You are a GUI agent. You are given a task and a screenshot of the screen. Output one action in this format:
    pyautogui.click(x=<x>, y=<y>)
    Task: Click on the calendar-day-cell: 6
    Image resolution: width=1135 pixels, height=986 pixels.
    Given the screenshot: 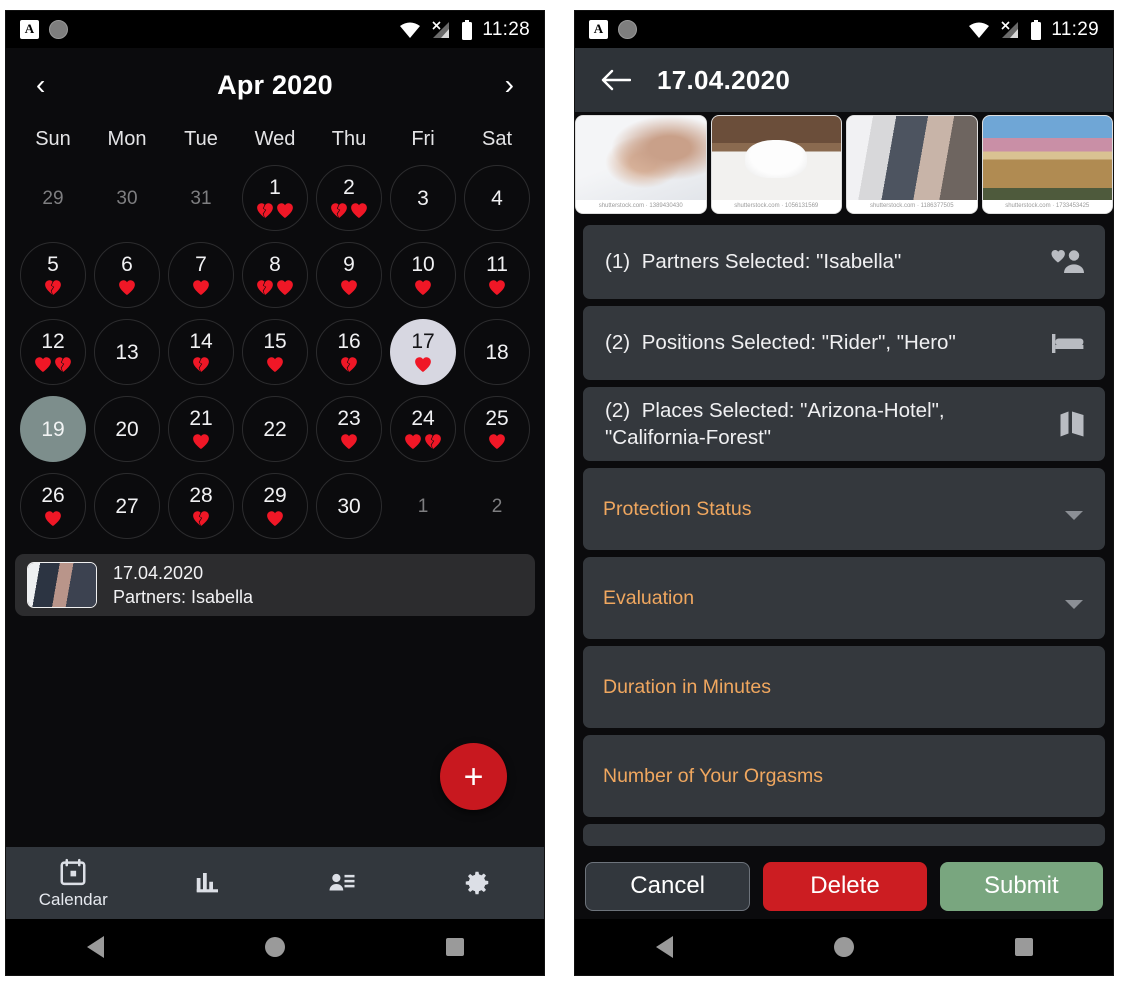 What is the action you would take?
    pyautogui.click(x=127, y=275)
    